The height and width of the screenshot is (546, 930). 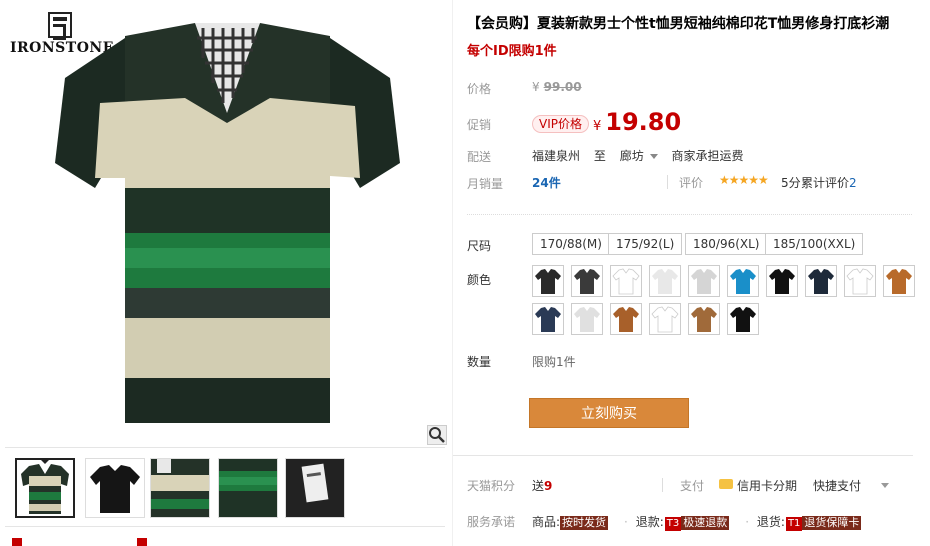 I want to click on promo-label: 促销, so click(x=479, y=125).